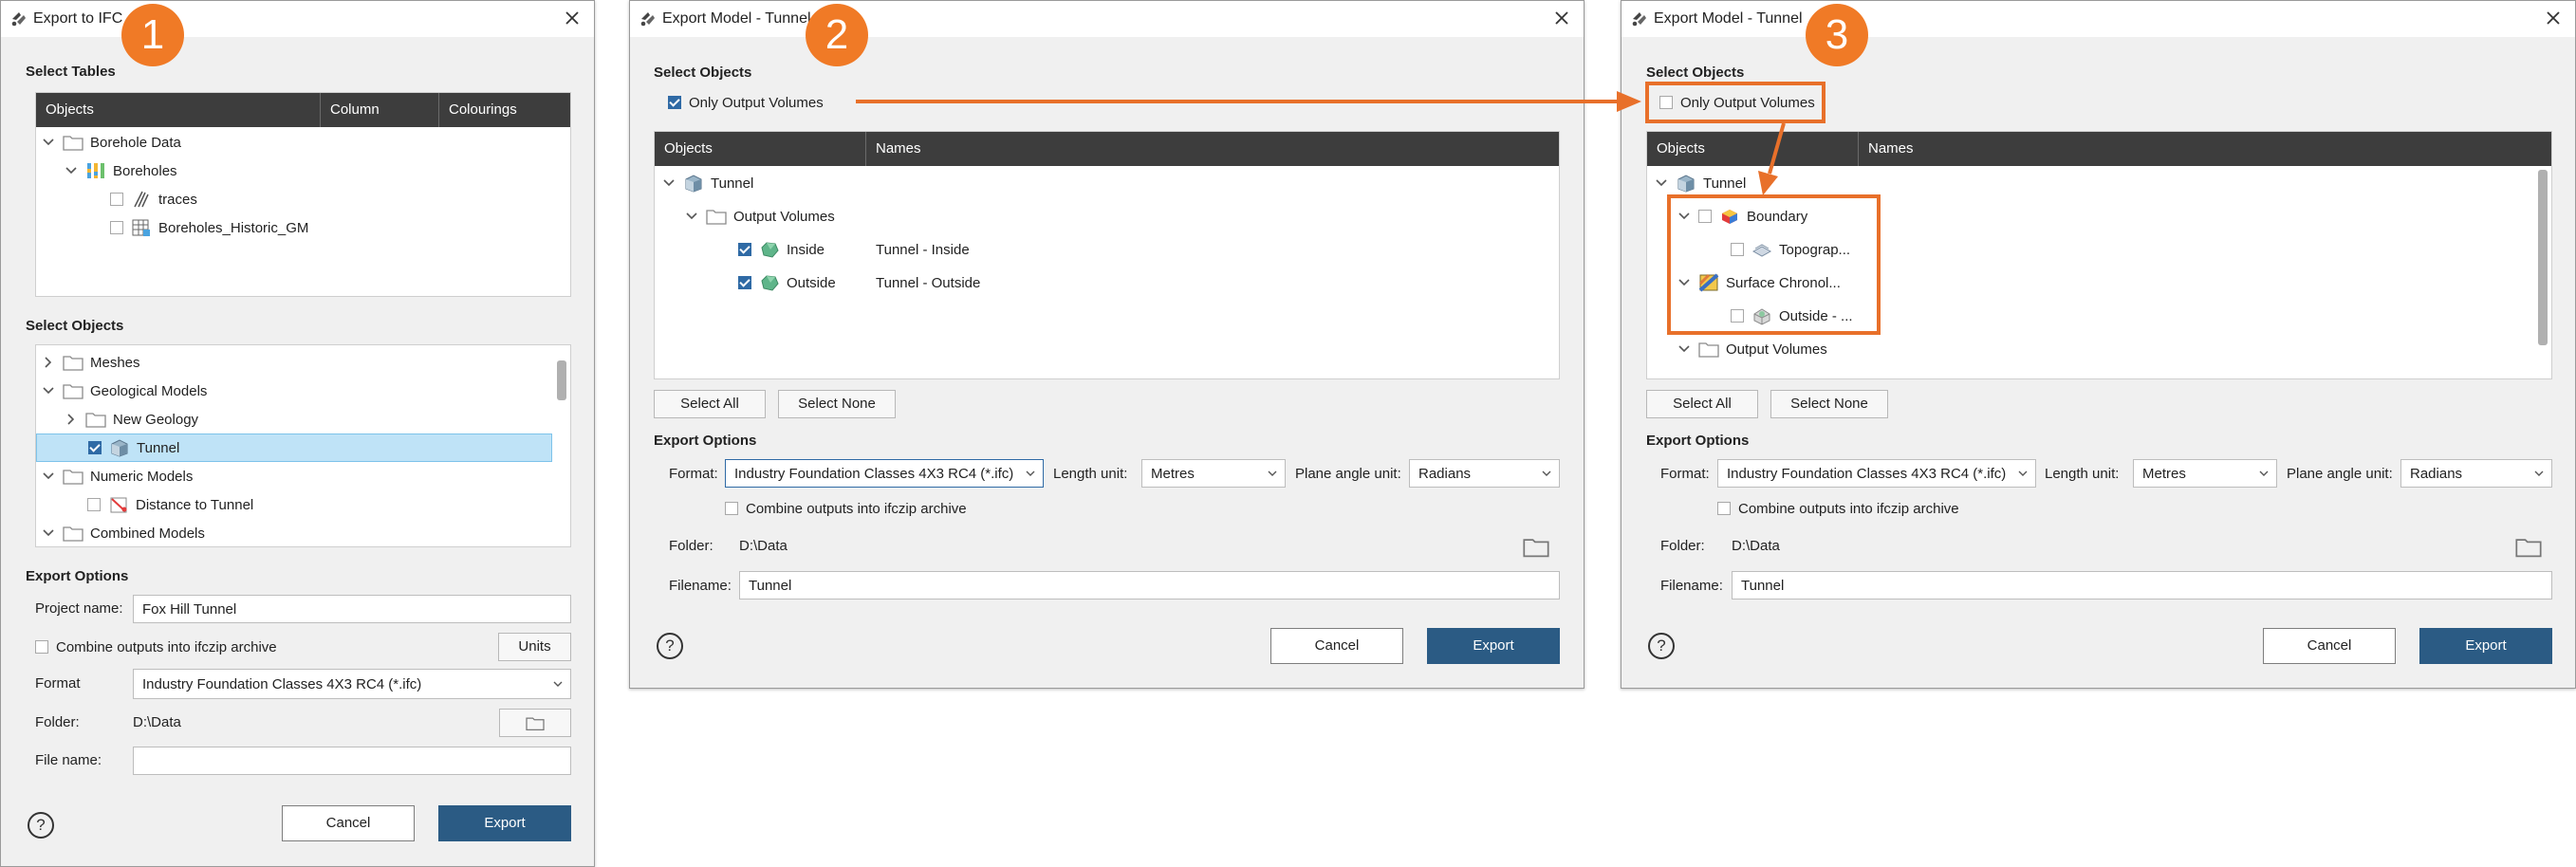  I want to click on project-name-input: Fox Hill Tunnel, so click(352, 609).